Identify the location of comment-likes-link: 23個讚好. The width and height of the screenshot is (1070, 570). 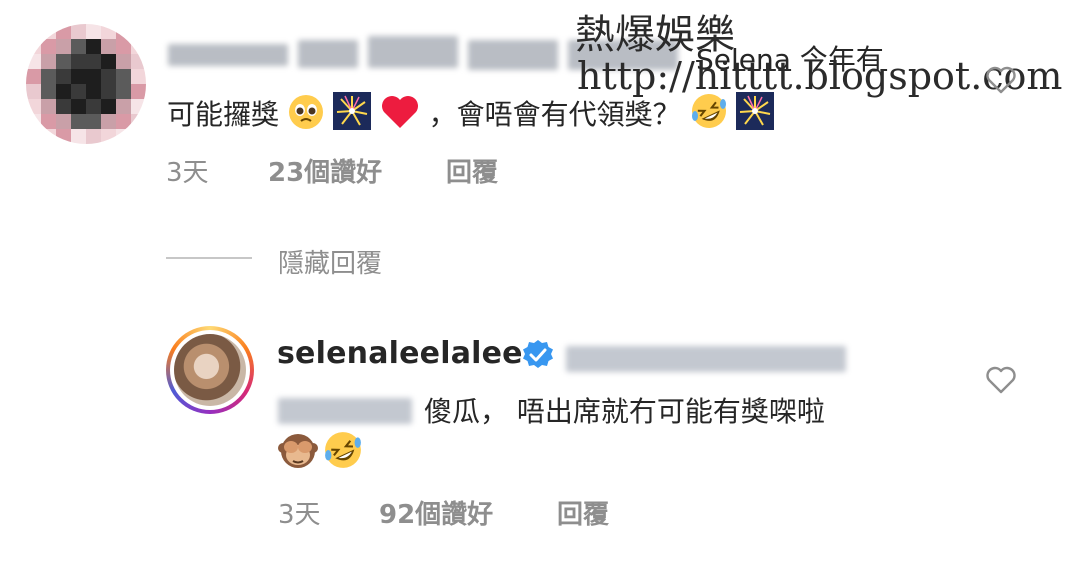
(325, 170).